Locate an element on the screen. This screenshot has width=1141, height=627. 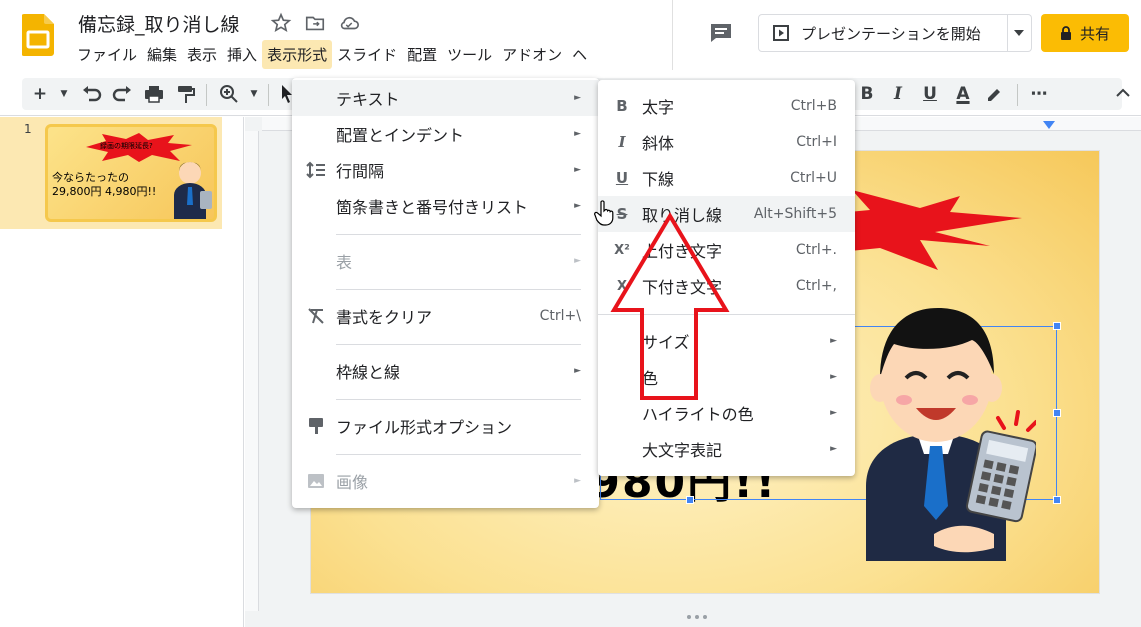
redo-icon is located at coordinates (123, 94).